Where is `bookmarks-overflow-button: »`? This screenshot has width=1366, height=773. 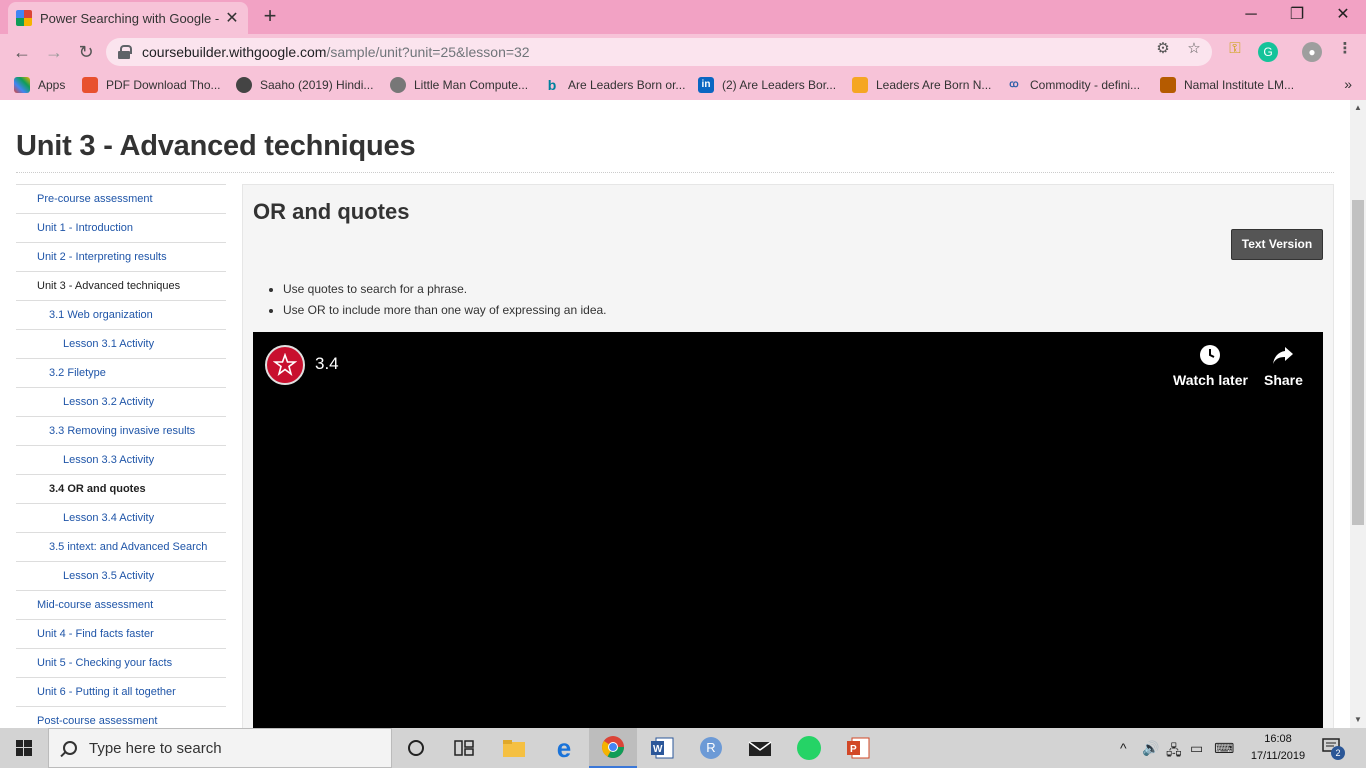 bookmarks-overflow-button: » is located at coordinates (1348, 84).